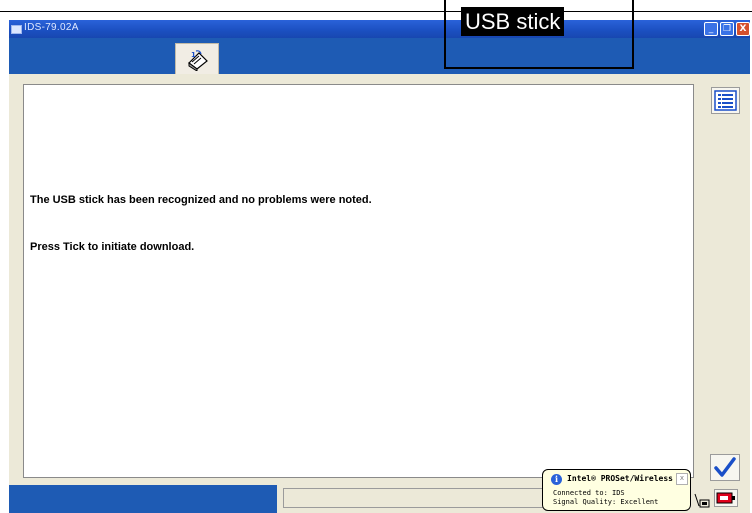 This screenshot has width=752, height=513. I want to click on notification-title: Intel® PROSet/Wireless, so click(620, 478).